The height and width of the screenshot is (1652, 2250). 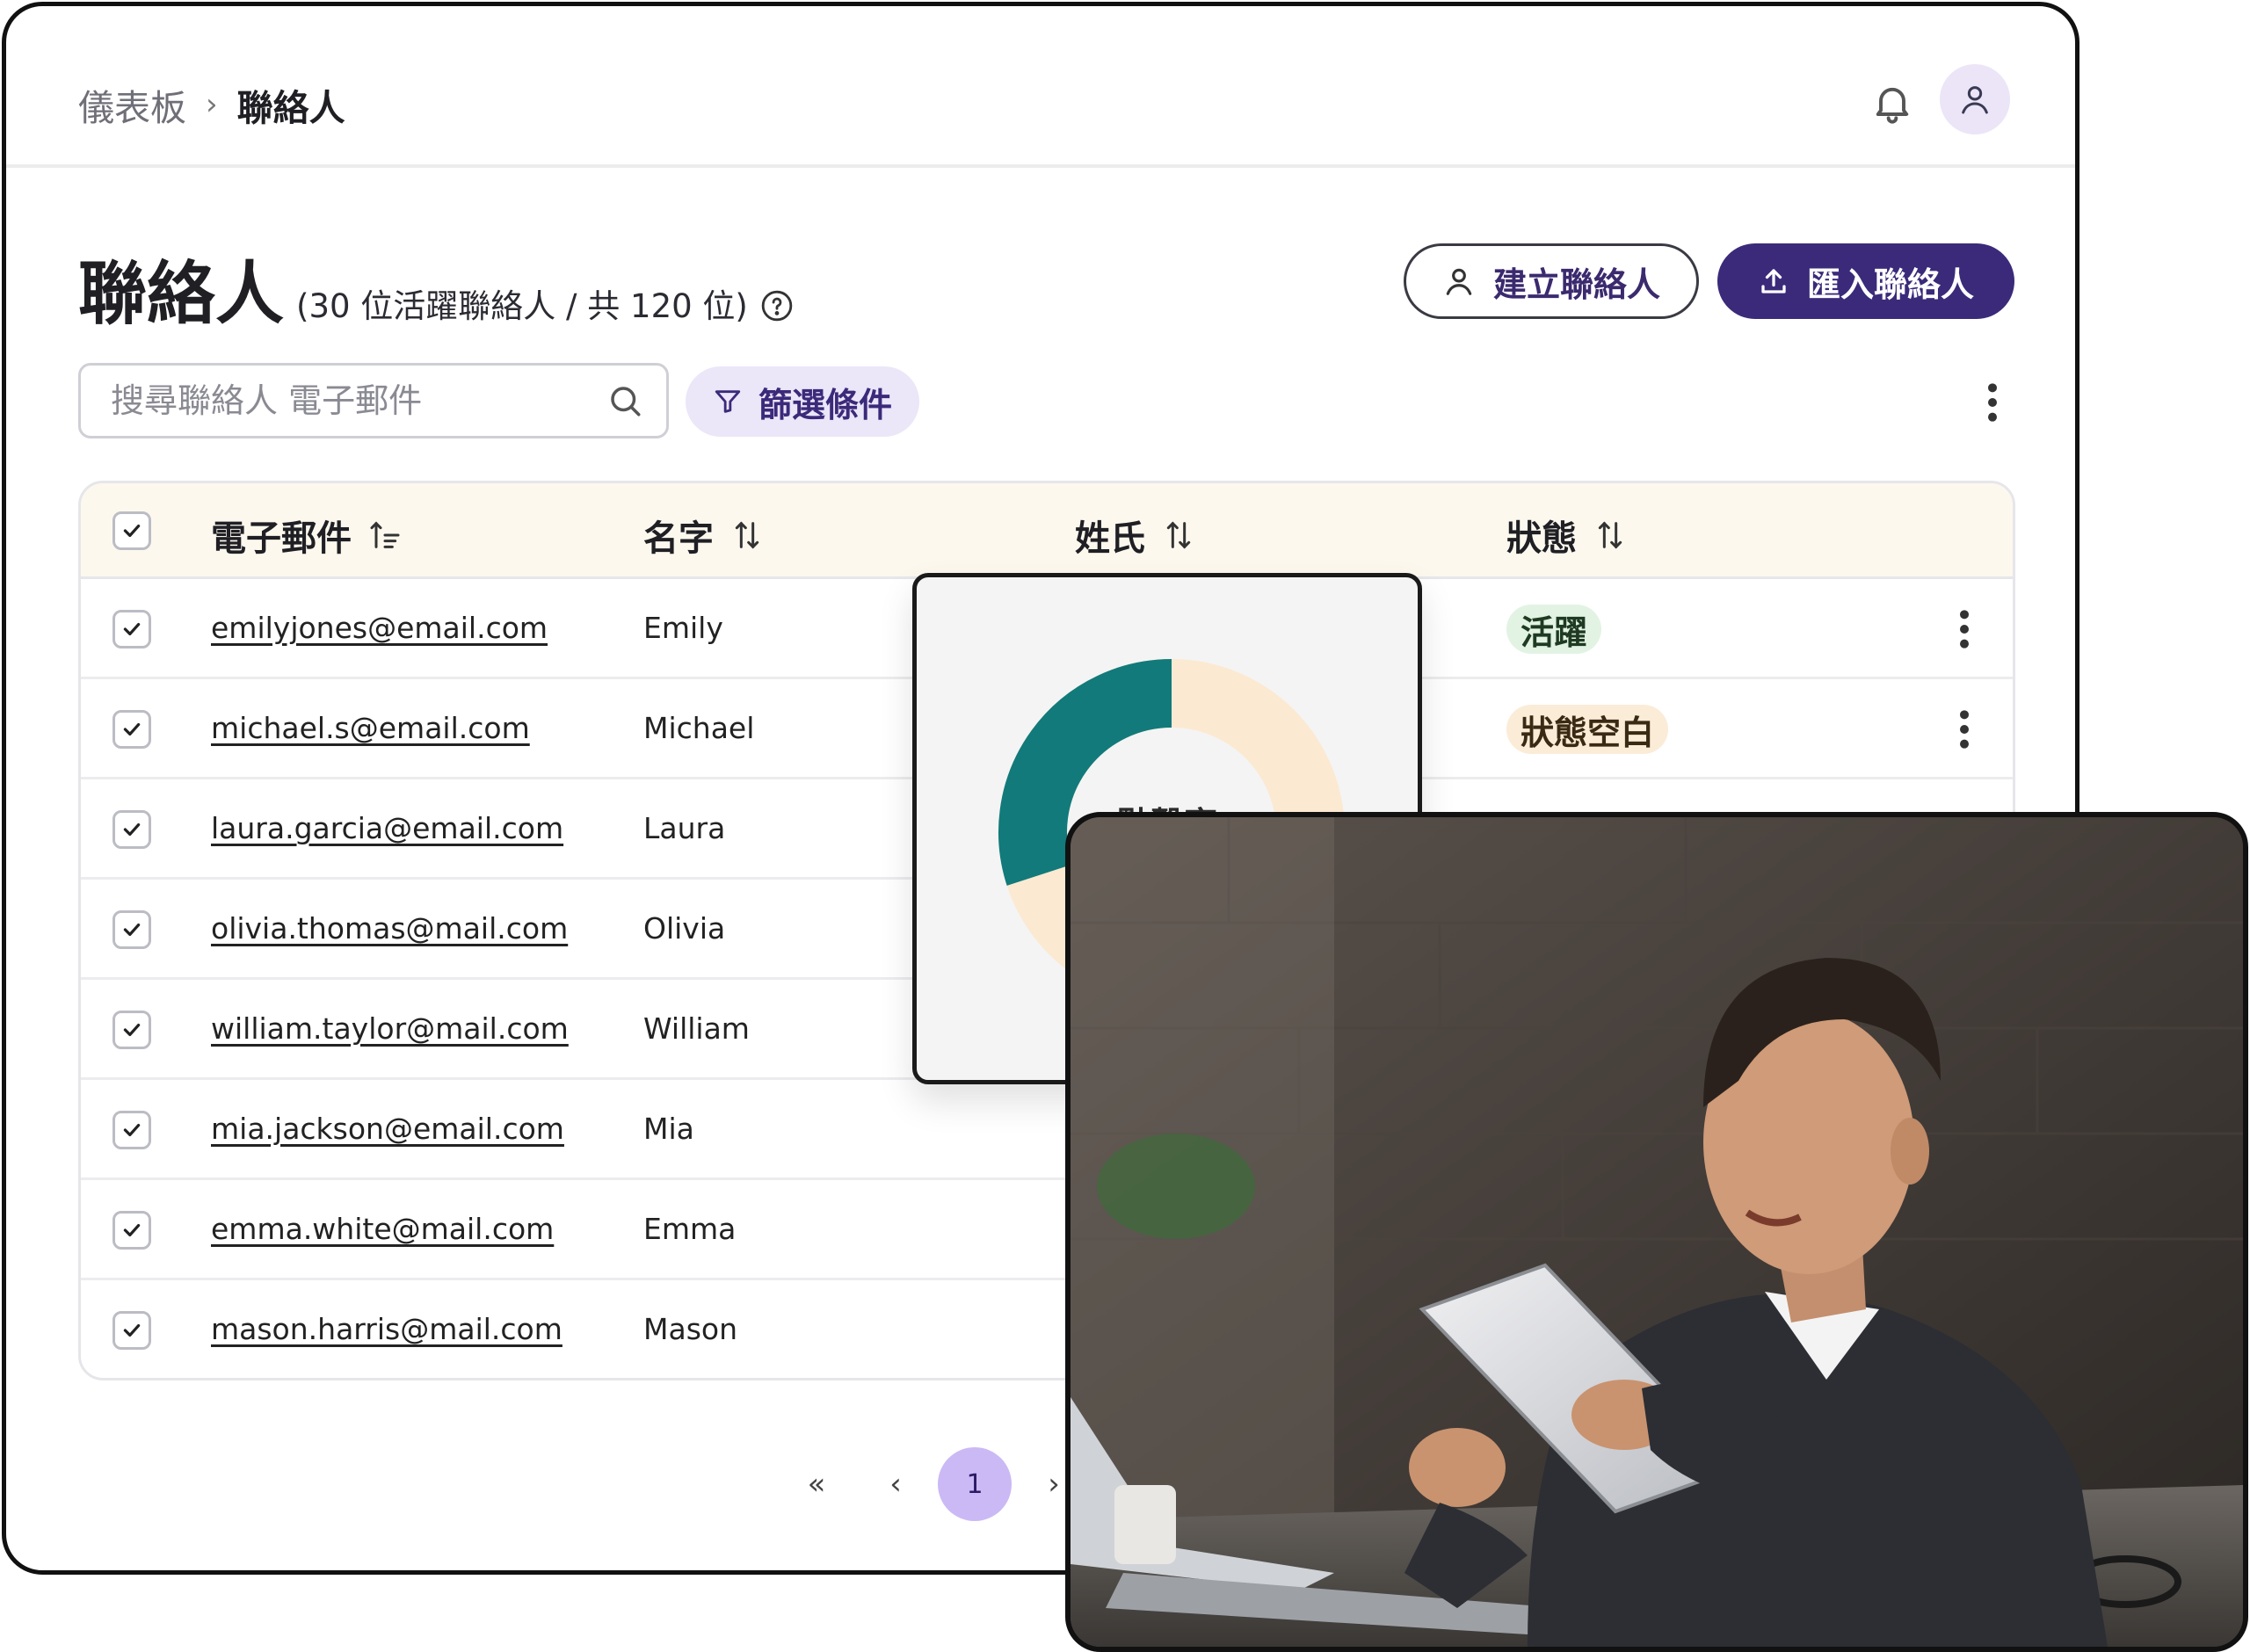 What do you see at coordinates (1993, 402) in the screenshot?
I see `more-options-icon` at bounding box center [1993, 402].